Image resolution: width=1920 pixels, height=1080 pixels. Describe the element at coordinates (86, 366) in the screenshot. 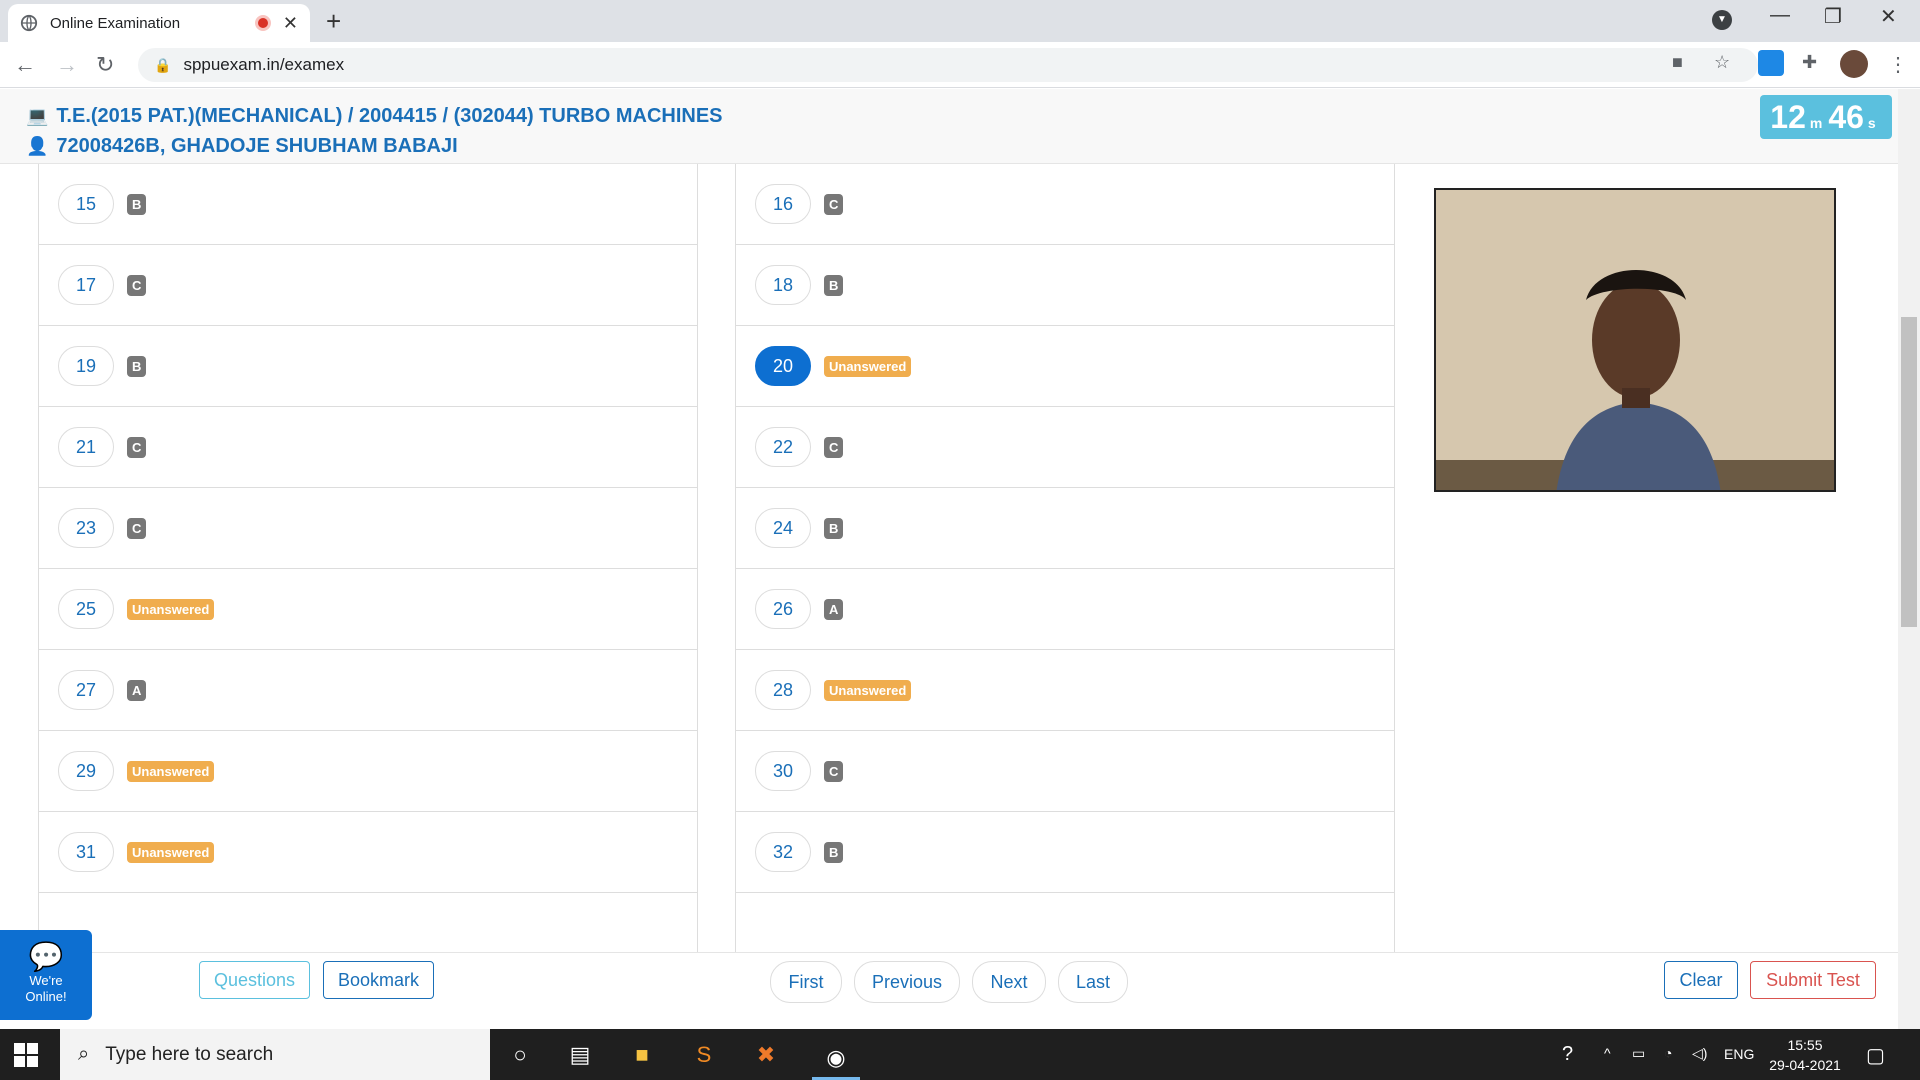

I see `question-number-button: 19` at that location.